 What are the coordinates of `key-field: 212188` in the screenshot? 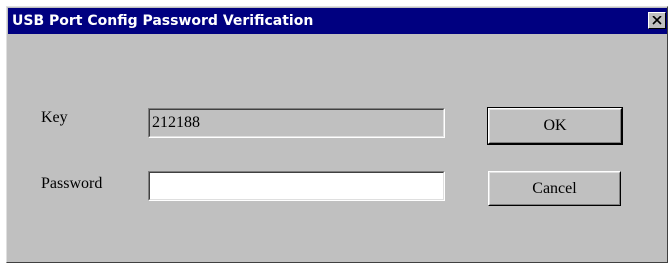 It's located at (296, 123).